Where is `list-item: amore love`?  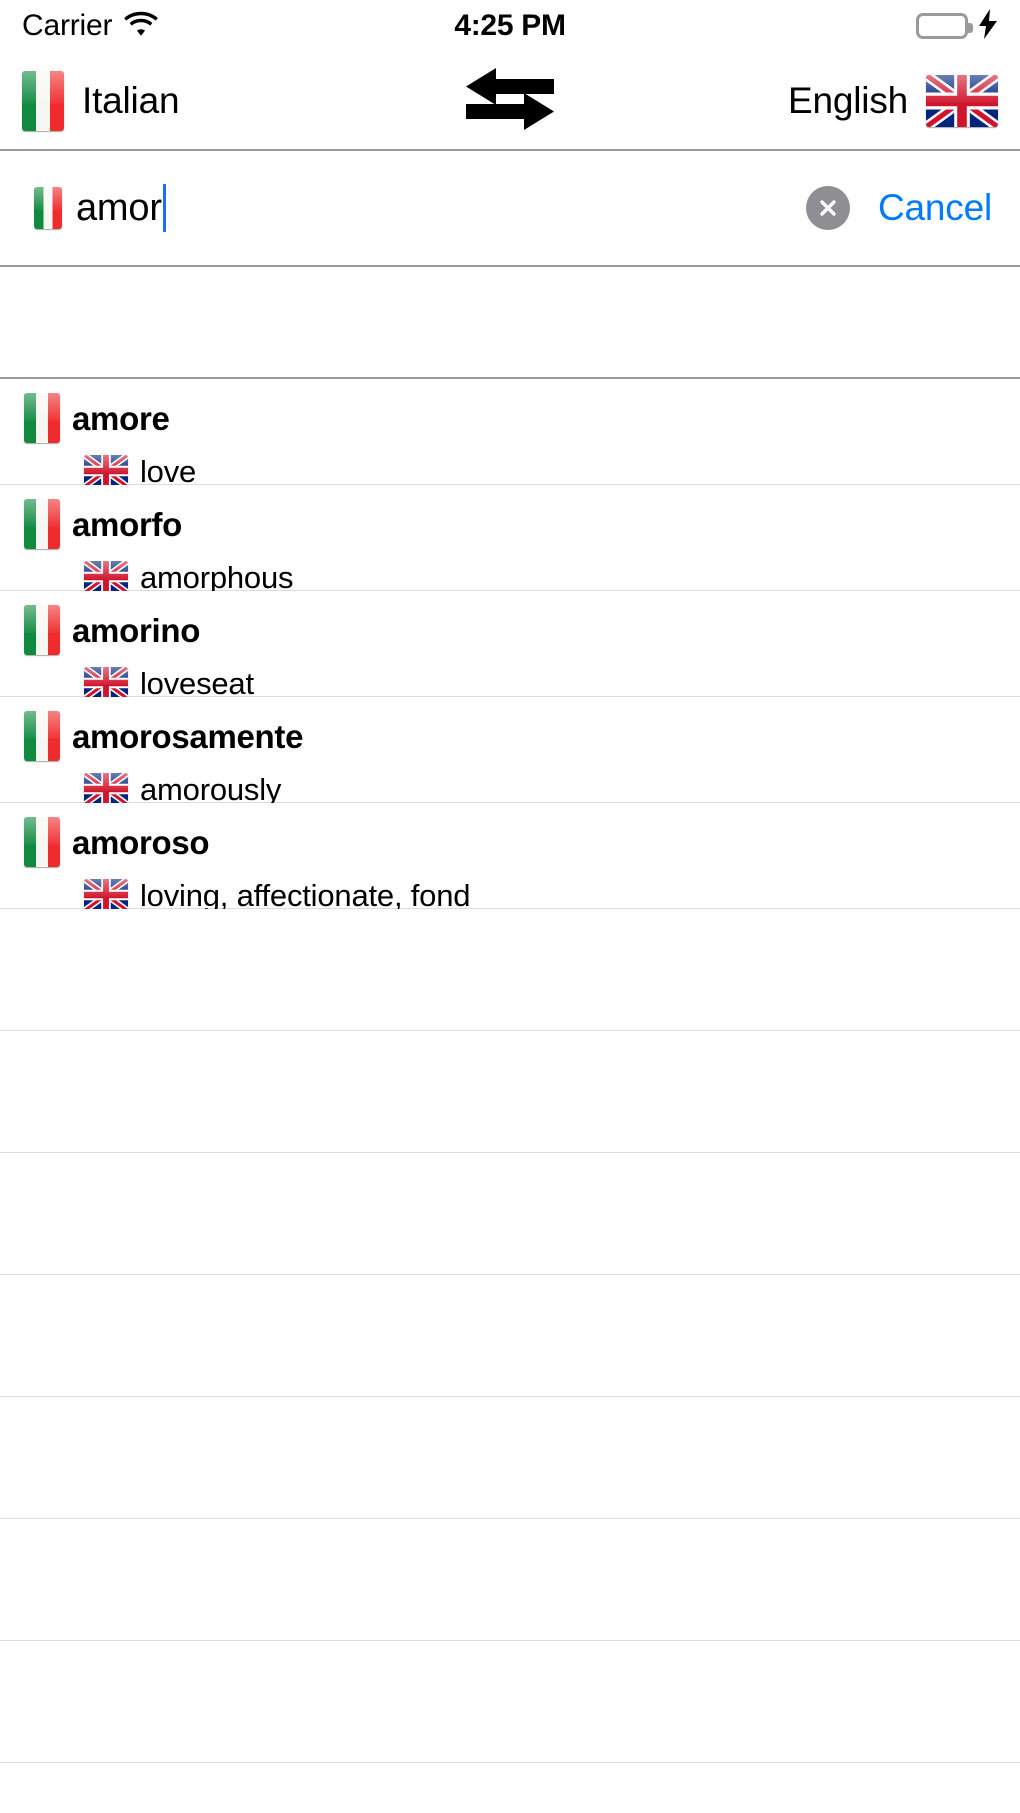
list-item: amore love is located at coordinates (510, 433).